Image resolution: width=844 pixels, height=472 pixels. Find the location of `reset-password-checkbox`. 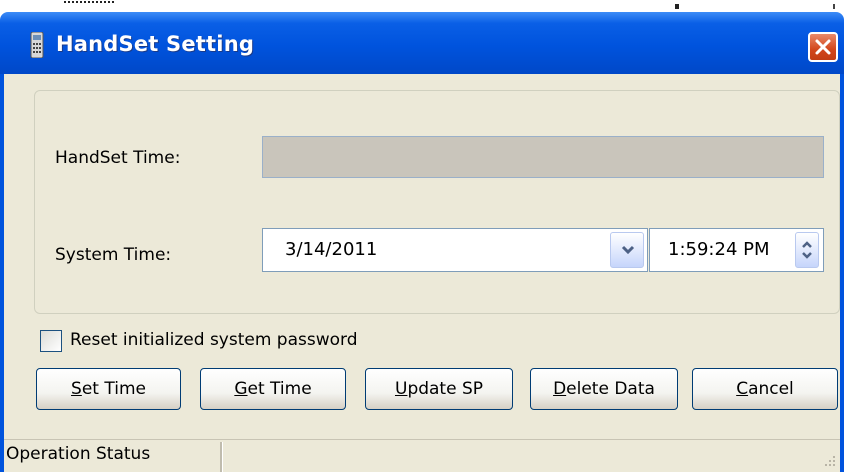

reset-password-checkbox is located at coordinates (51, 341).